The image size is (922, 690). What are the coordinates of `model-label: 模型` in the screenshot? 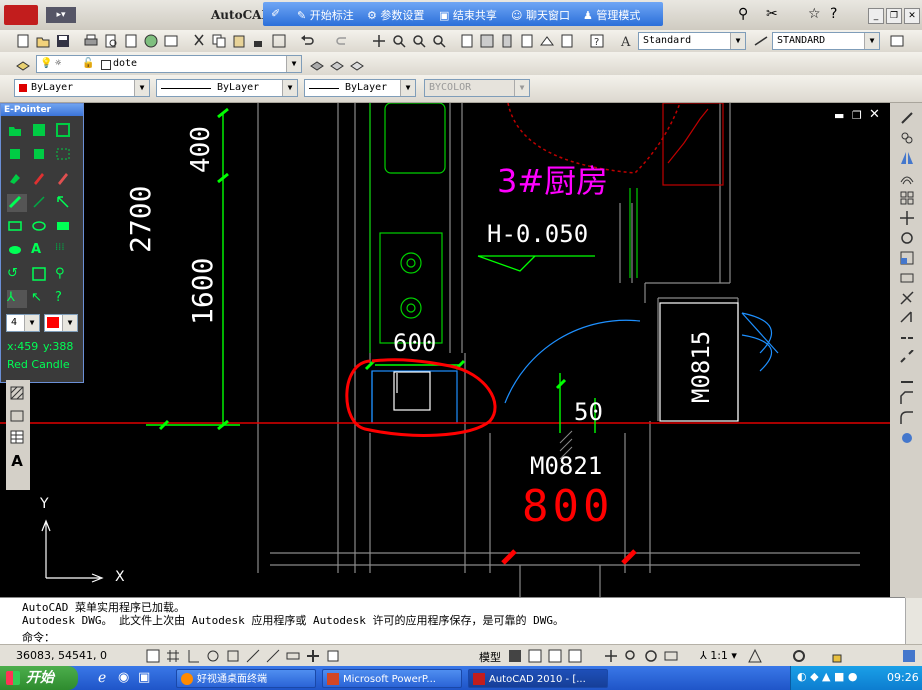 It's located at (490, 657).